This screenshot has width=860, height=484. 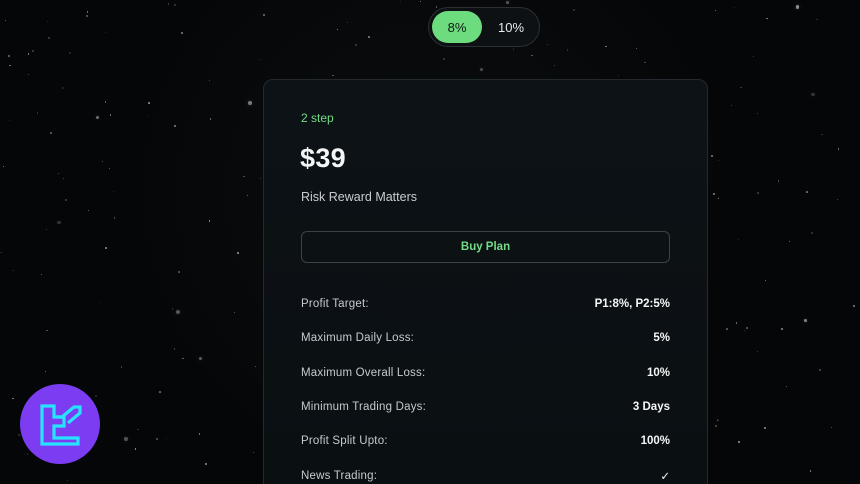 I want to click on feature-value: 5%, so click(x=661, y=338).